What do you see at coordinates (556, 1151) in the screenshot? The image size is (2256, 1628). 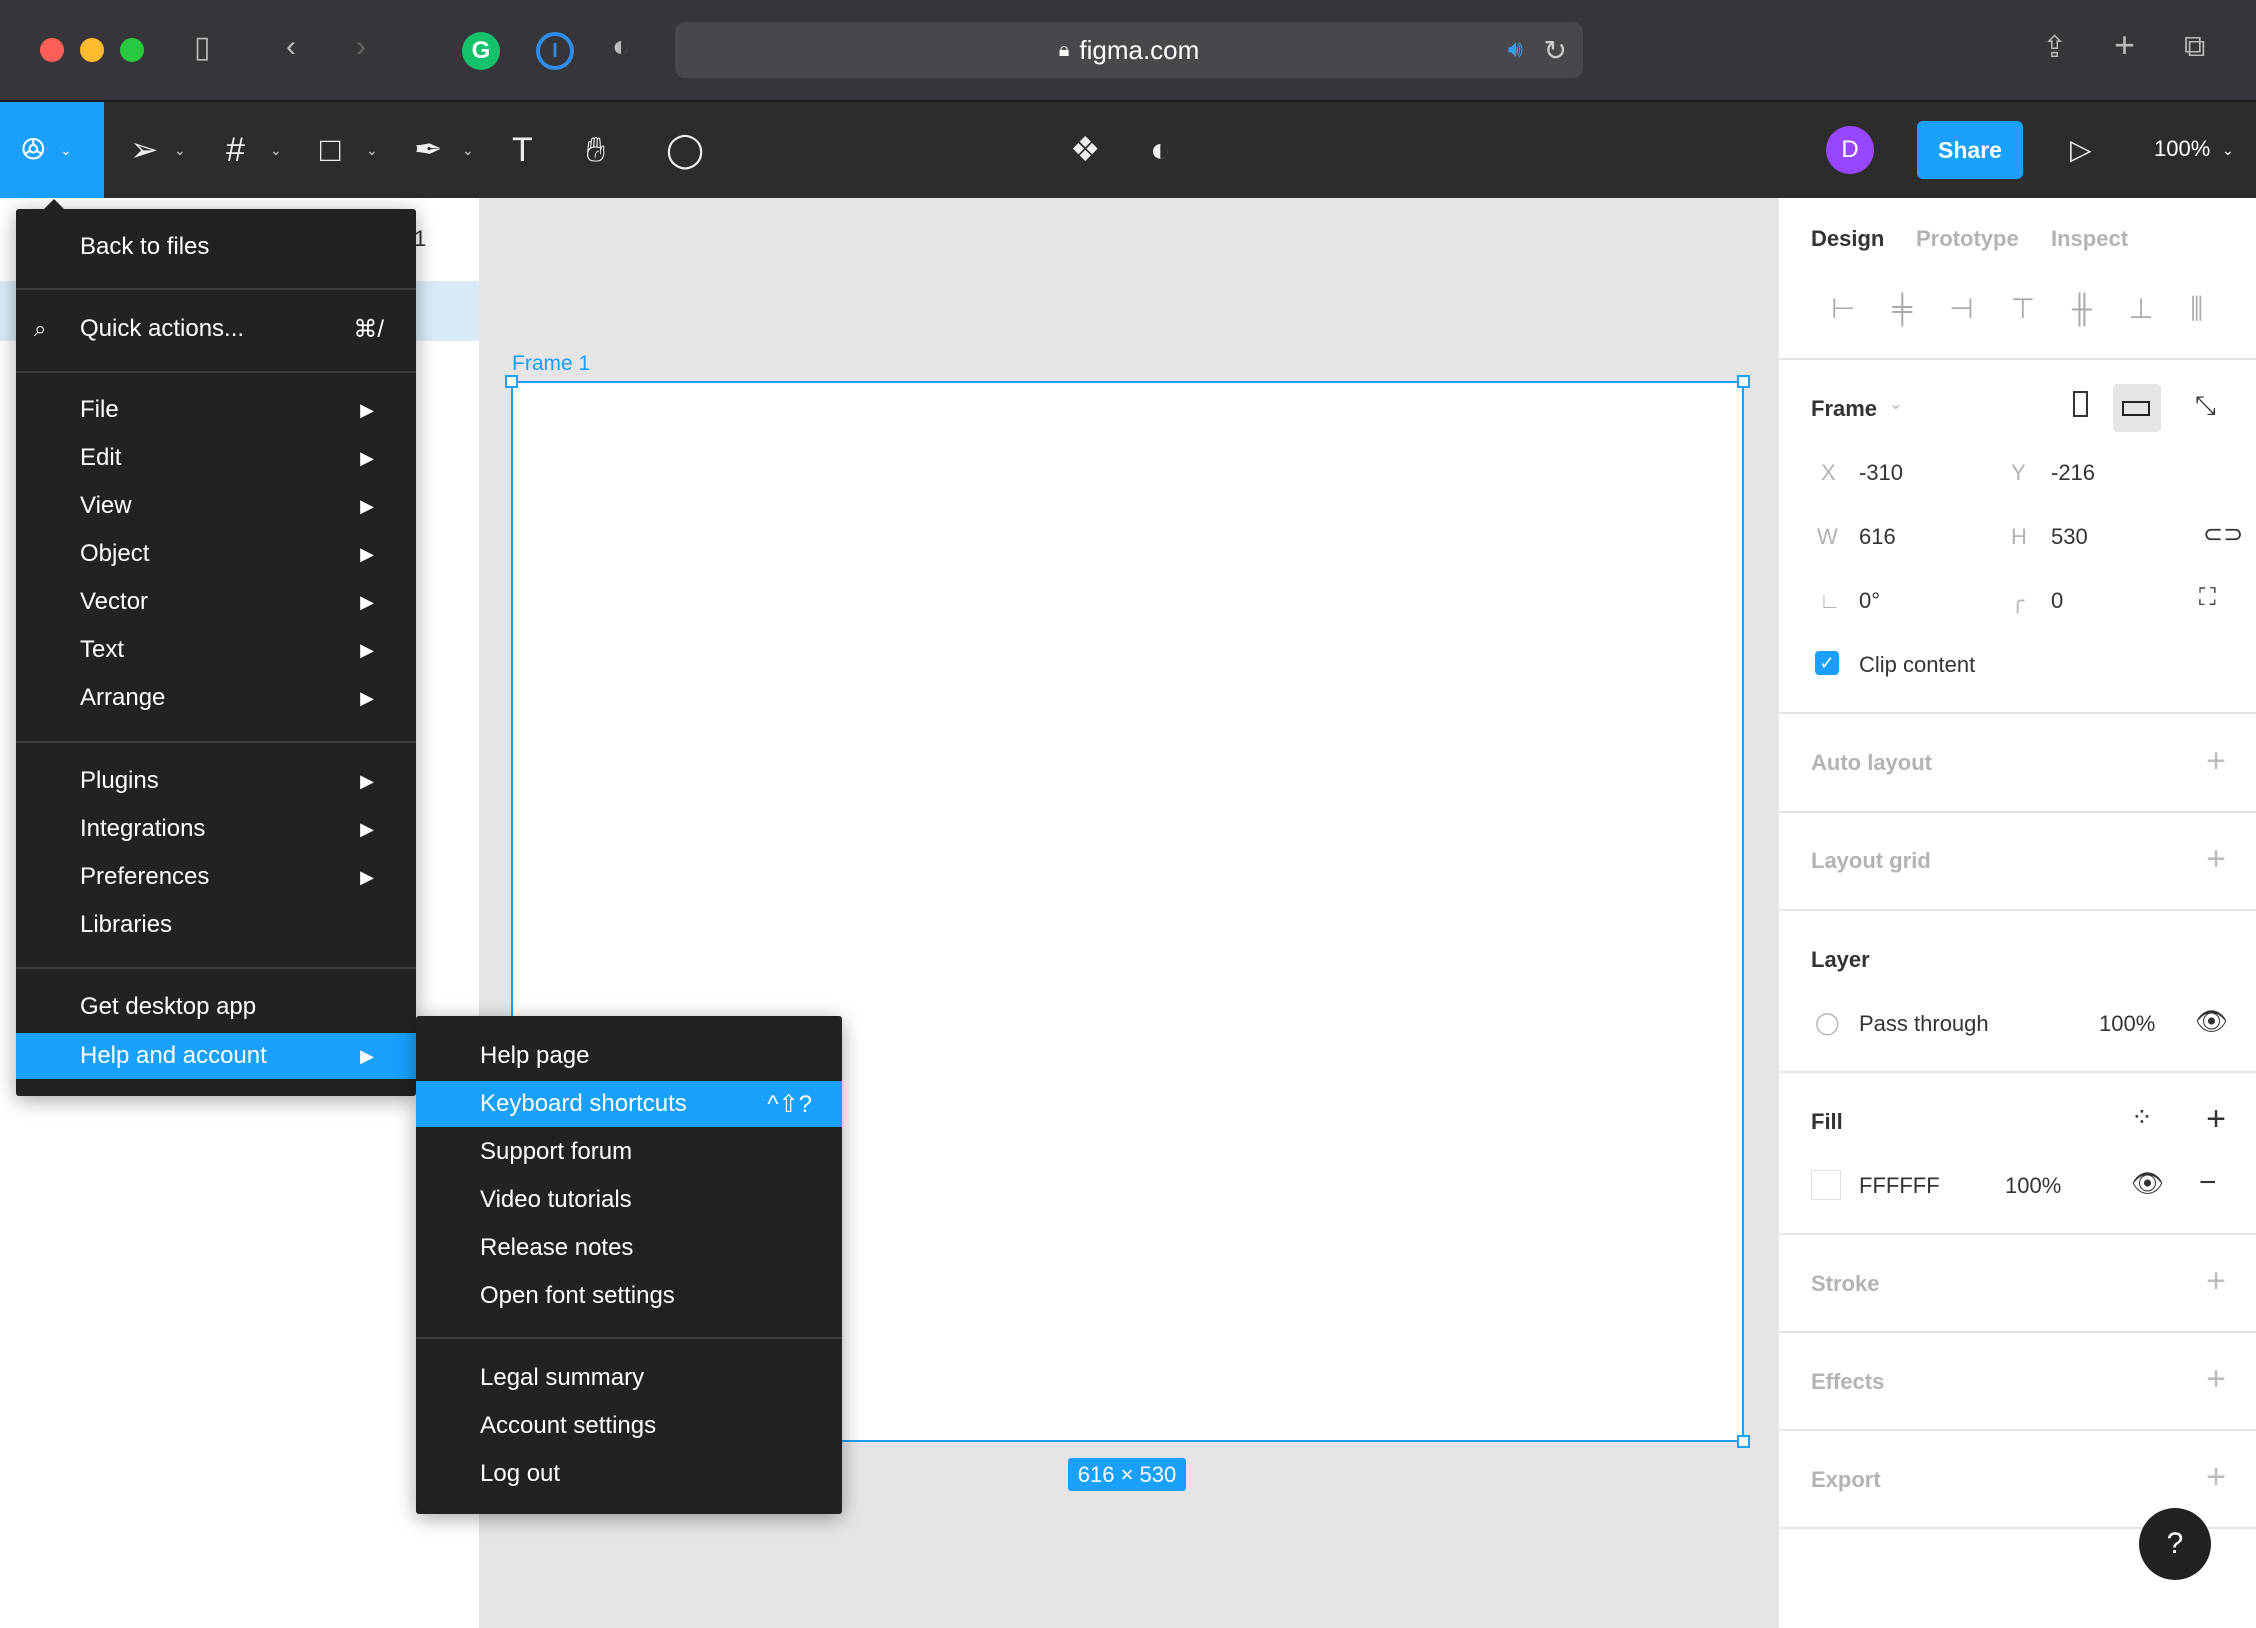 I see `menu-label: Support forum` at bounding box center [556, 1151].